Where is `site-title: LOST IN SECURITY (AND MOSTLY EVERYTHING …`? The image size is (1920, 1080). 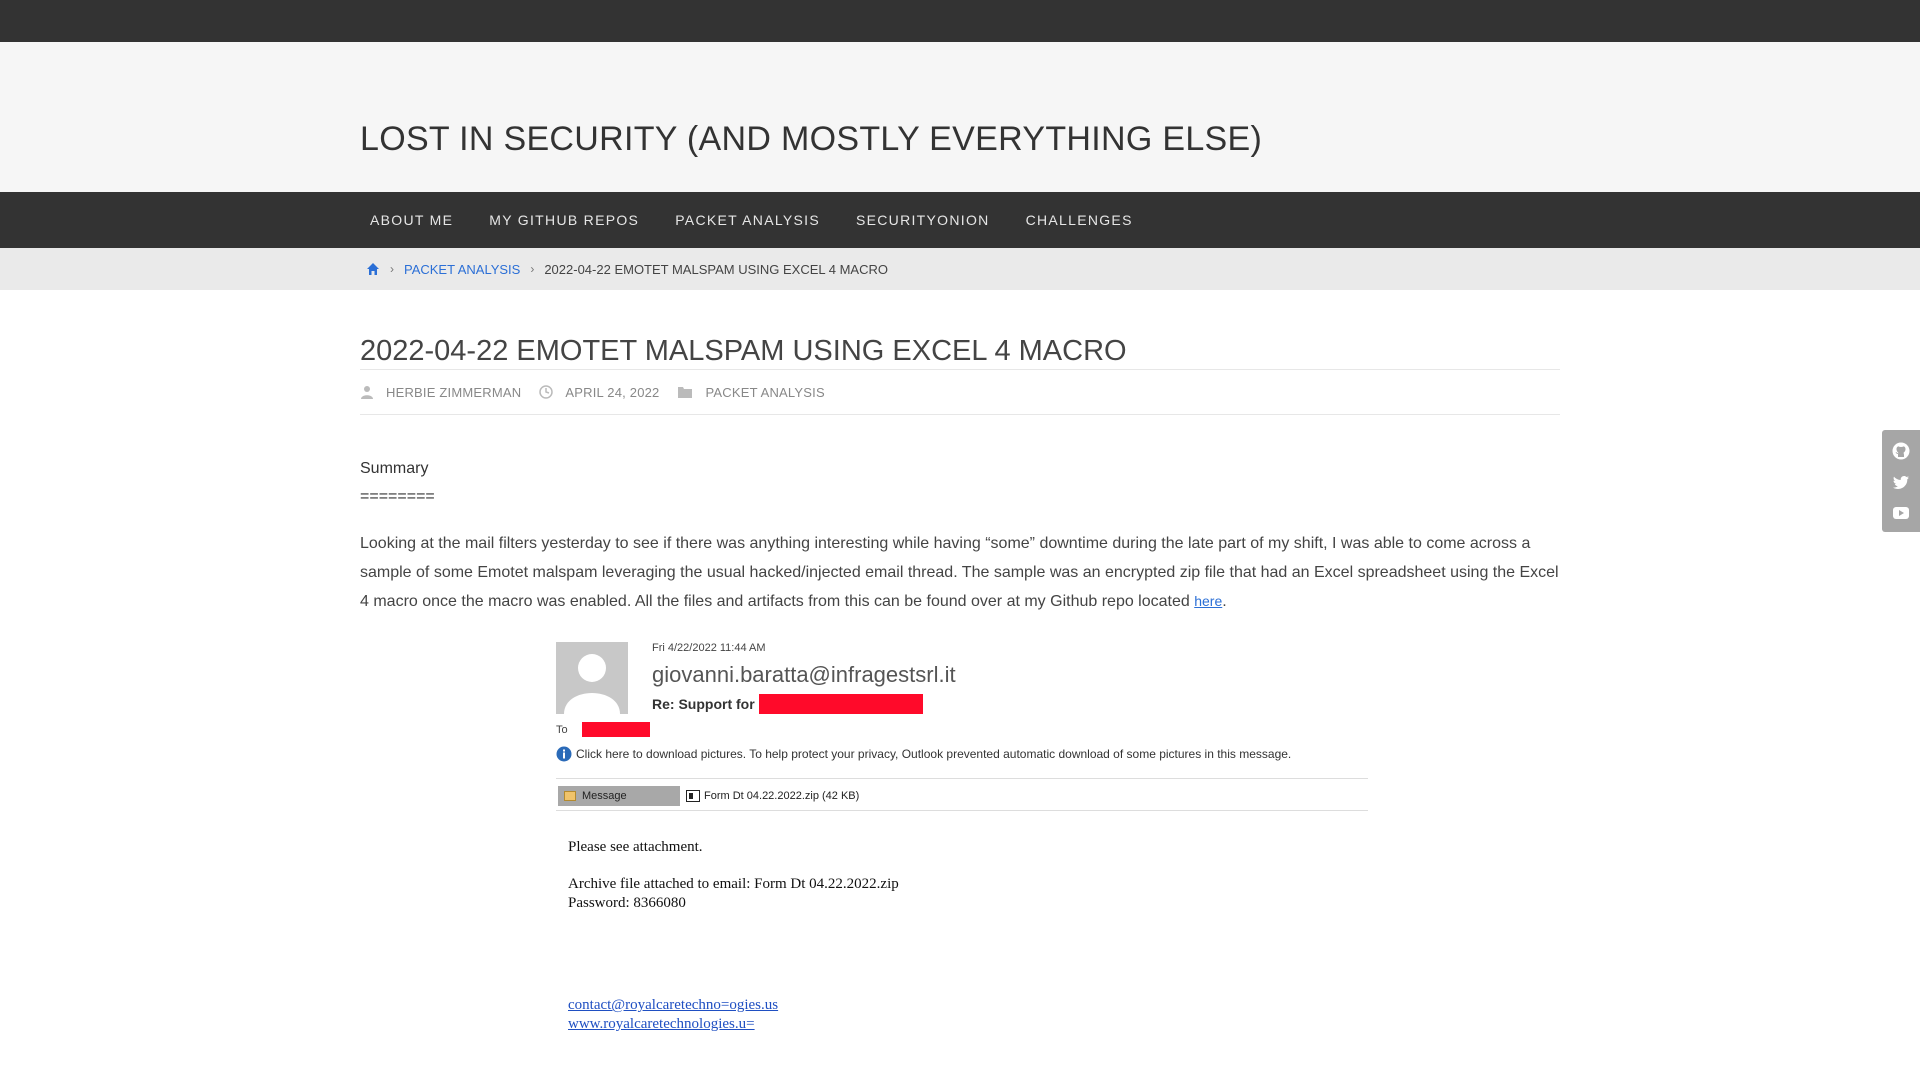 site-title: LOST IN SECURITY (AND MOSTLY EVERYTHING … is located at coordinates (811, 139).